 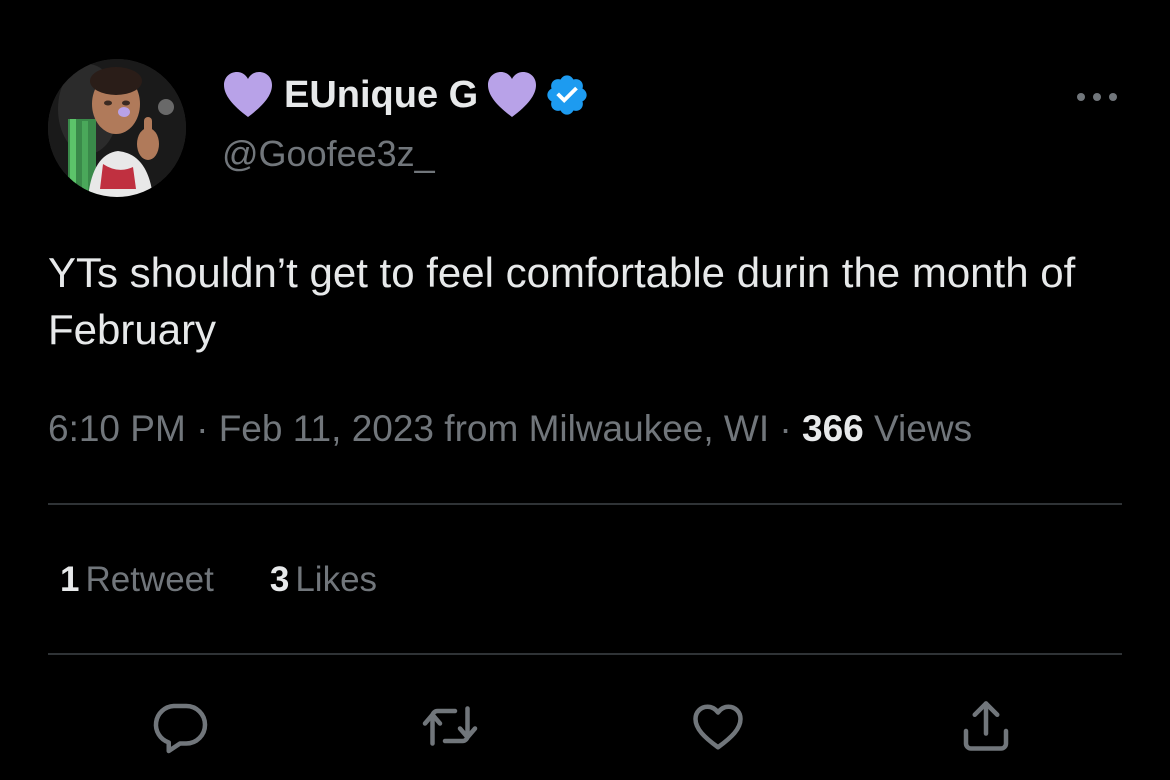 I want to click on likes-count: 3, so click(x=279, y=579).